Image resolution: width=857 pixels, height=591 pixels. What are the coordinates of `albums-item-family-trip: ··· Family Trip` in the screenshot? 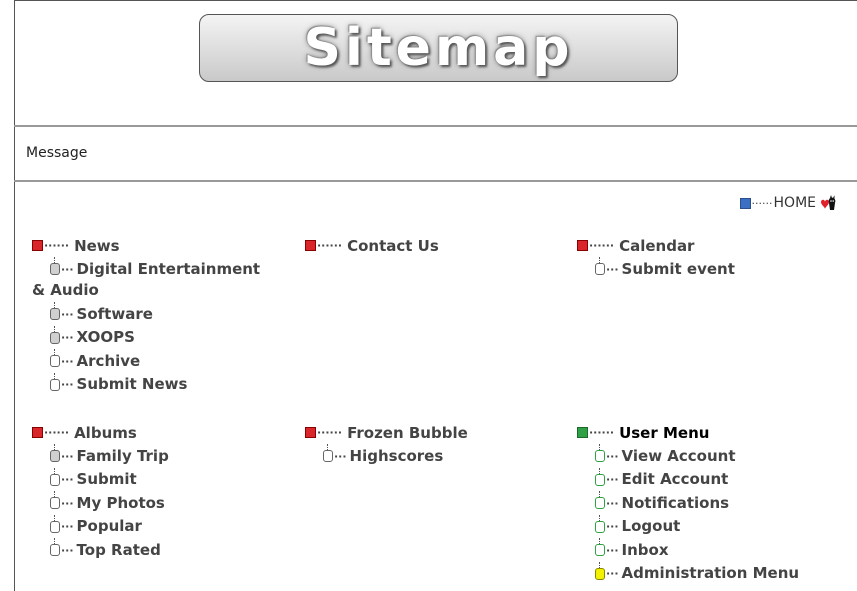 It's located at (167, 456).